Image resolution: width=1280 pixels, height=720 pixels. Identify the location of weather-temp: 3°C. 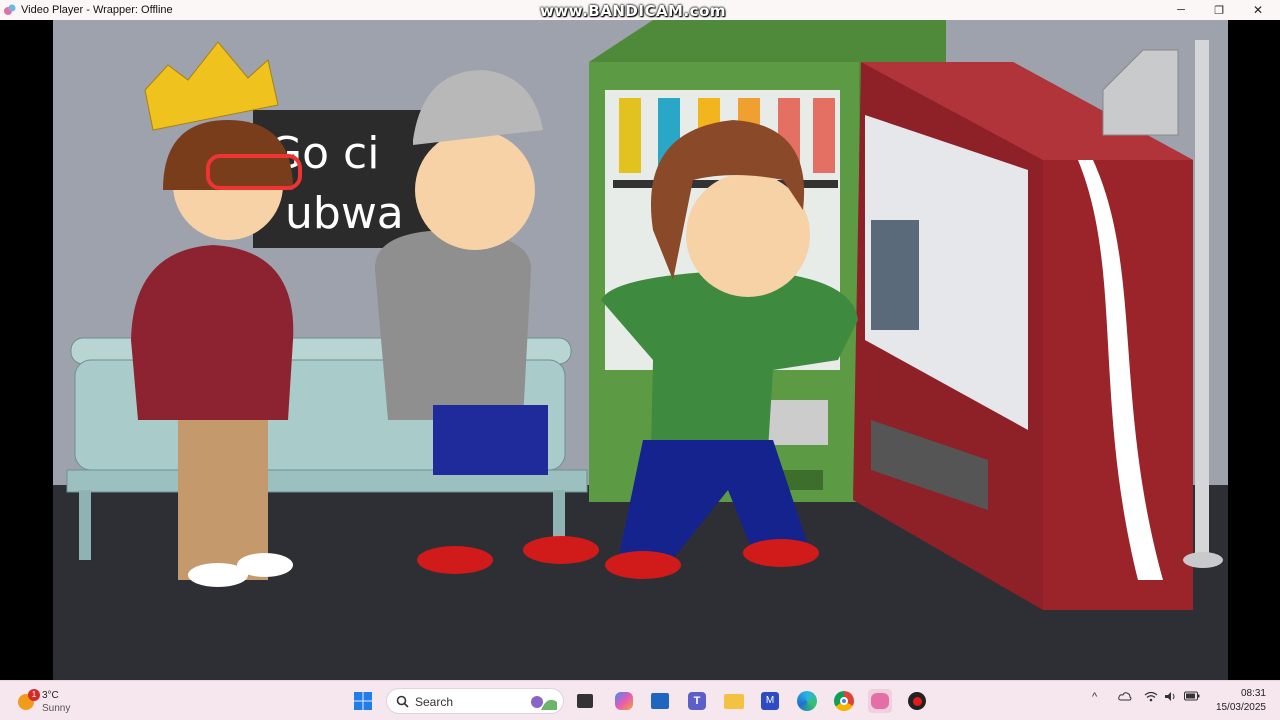
(50, 695).